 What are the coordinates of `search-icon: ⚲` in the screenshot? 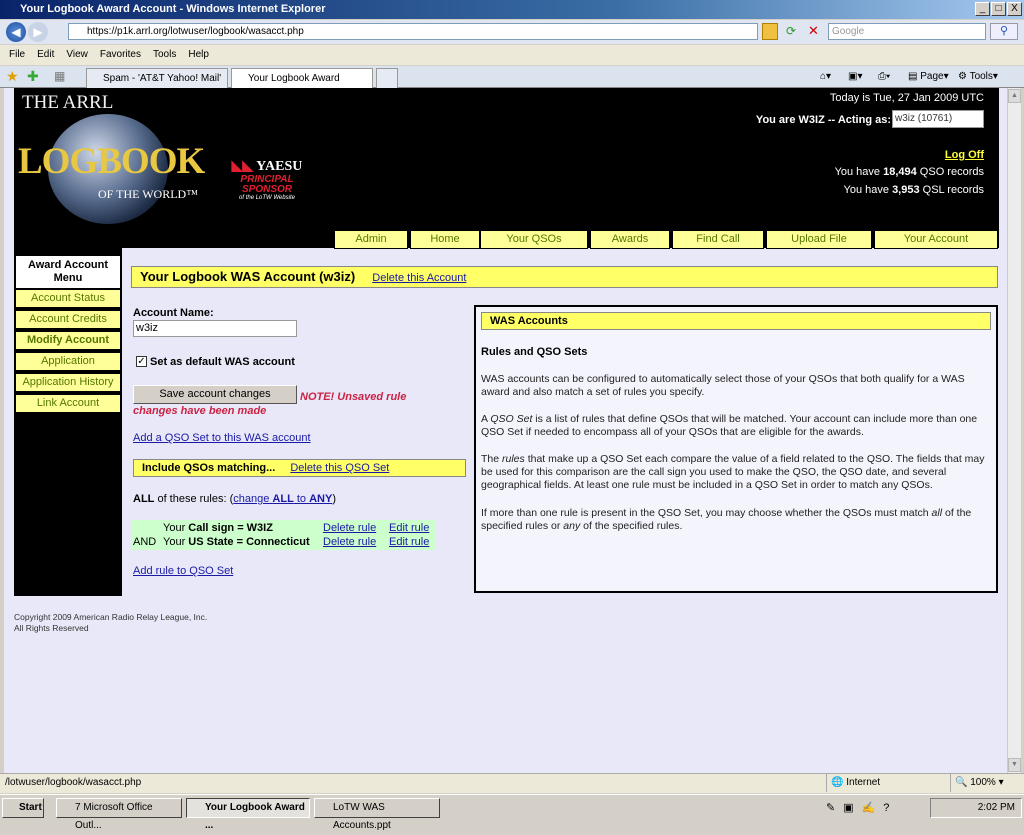 It's located at (1004, 31).